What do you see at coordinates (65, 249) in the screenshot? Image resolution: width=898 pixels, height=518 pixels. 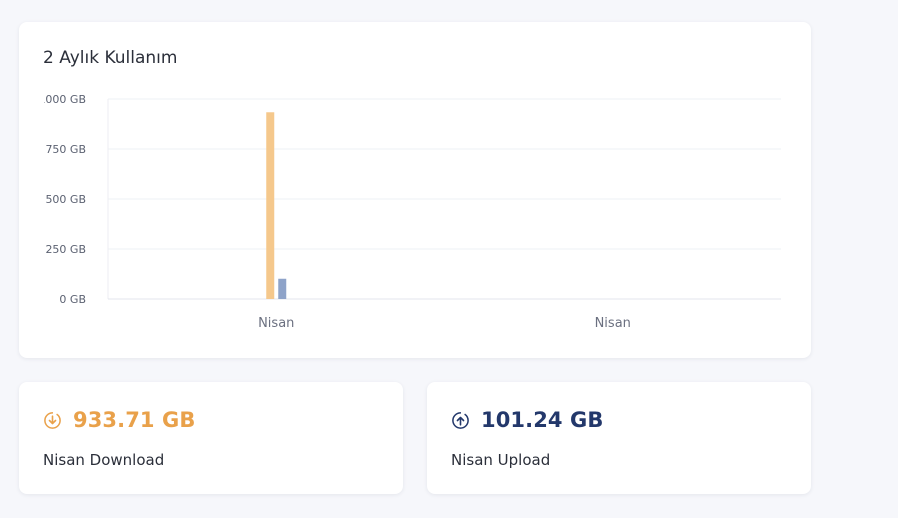 I see `y-tick-label: 250 GB` at bounding box center [65, 249].